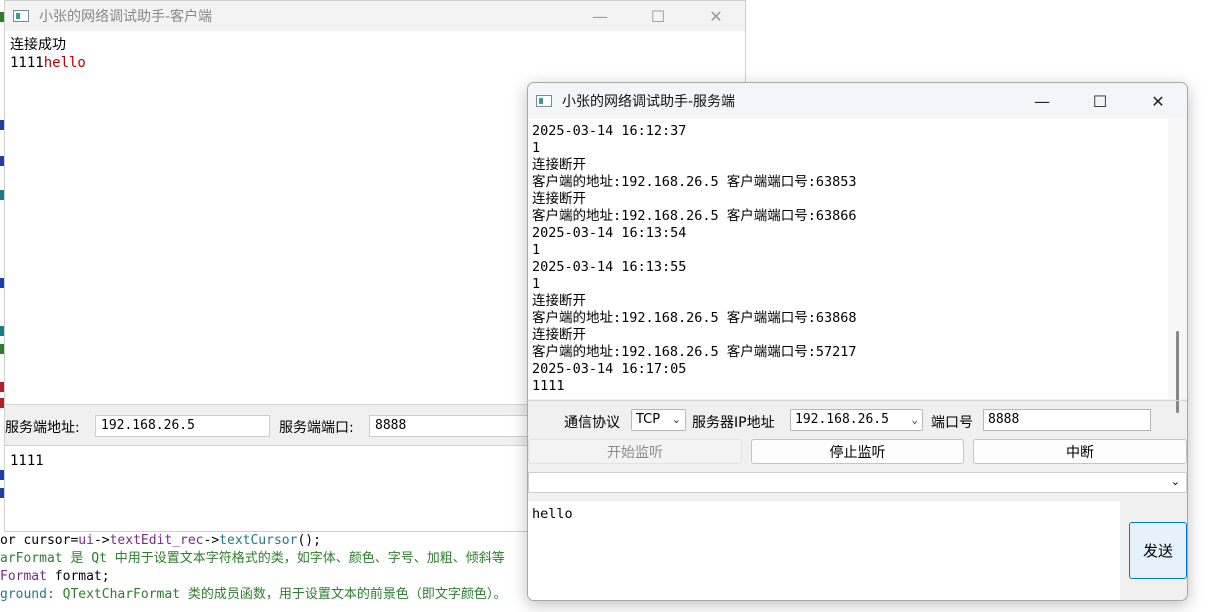 The image size is (1218, 612). I want to click on server-titlebar: 小张的网络调试助手-服务端 — ☐ ✕, so click(857, 101).